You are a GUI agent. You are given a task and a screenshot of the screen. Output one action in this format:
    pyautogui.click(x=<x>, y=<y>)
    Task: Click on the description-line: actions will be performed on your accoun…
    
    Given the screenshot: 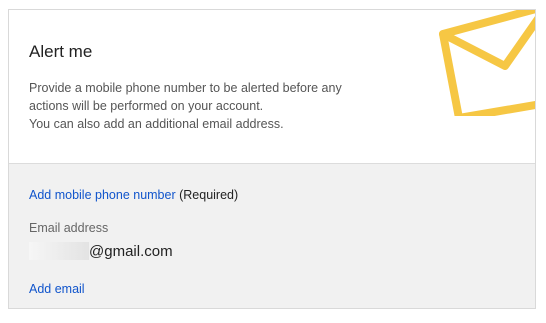 What is the action you would take?
    pyautogui.click(x=146, y=106)
    